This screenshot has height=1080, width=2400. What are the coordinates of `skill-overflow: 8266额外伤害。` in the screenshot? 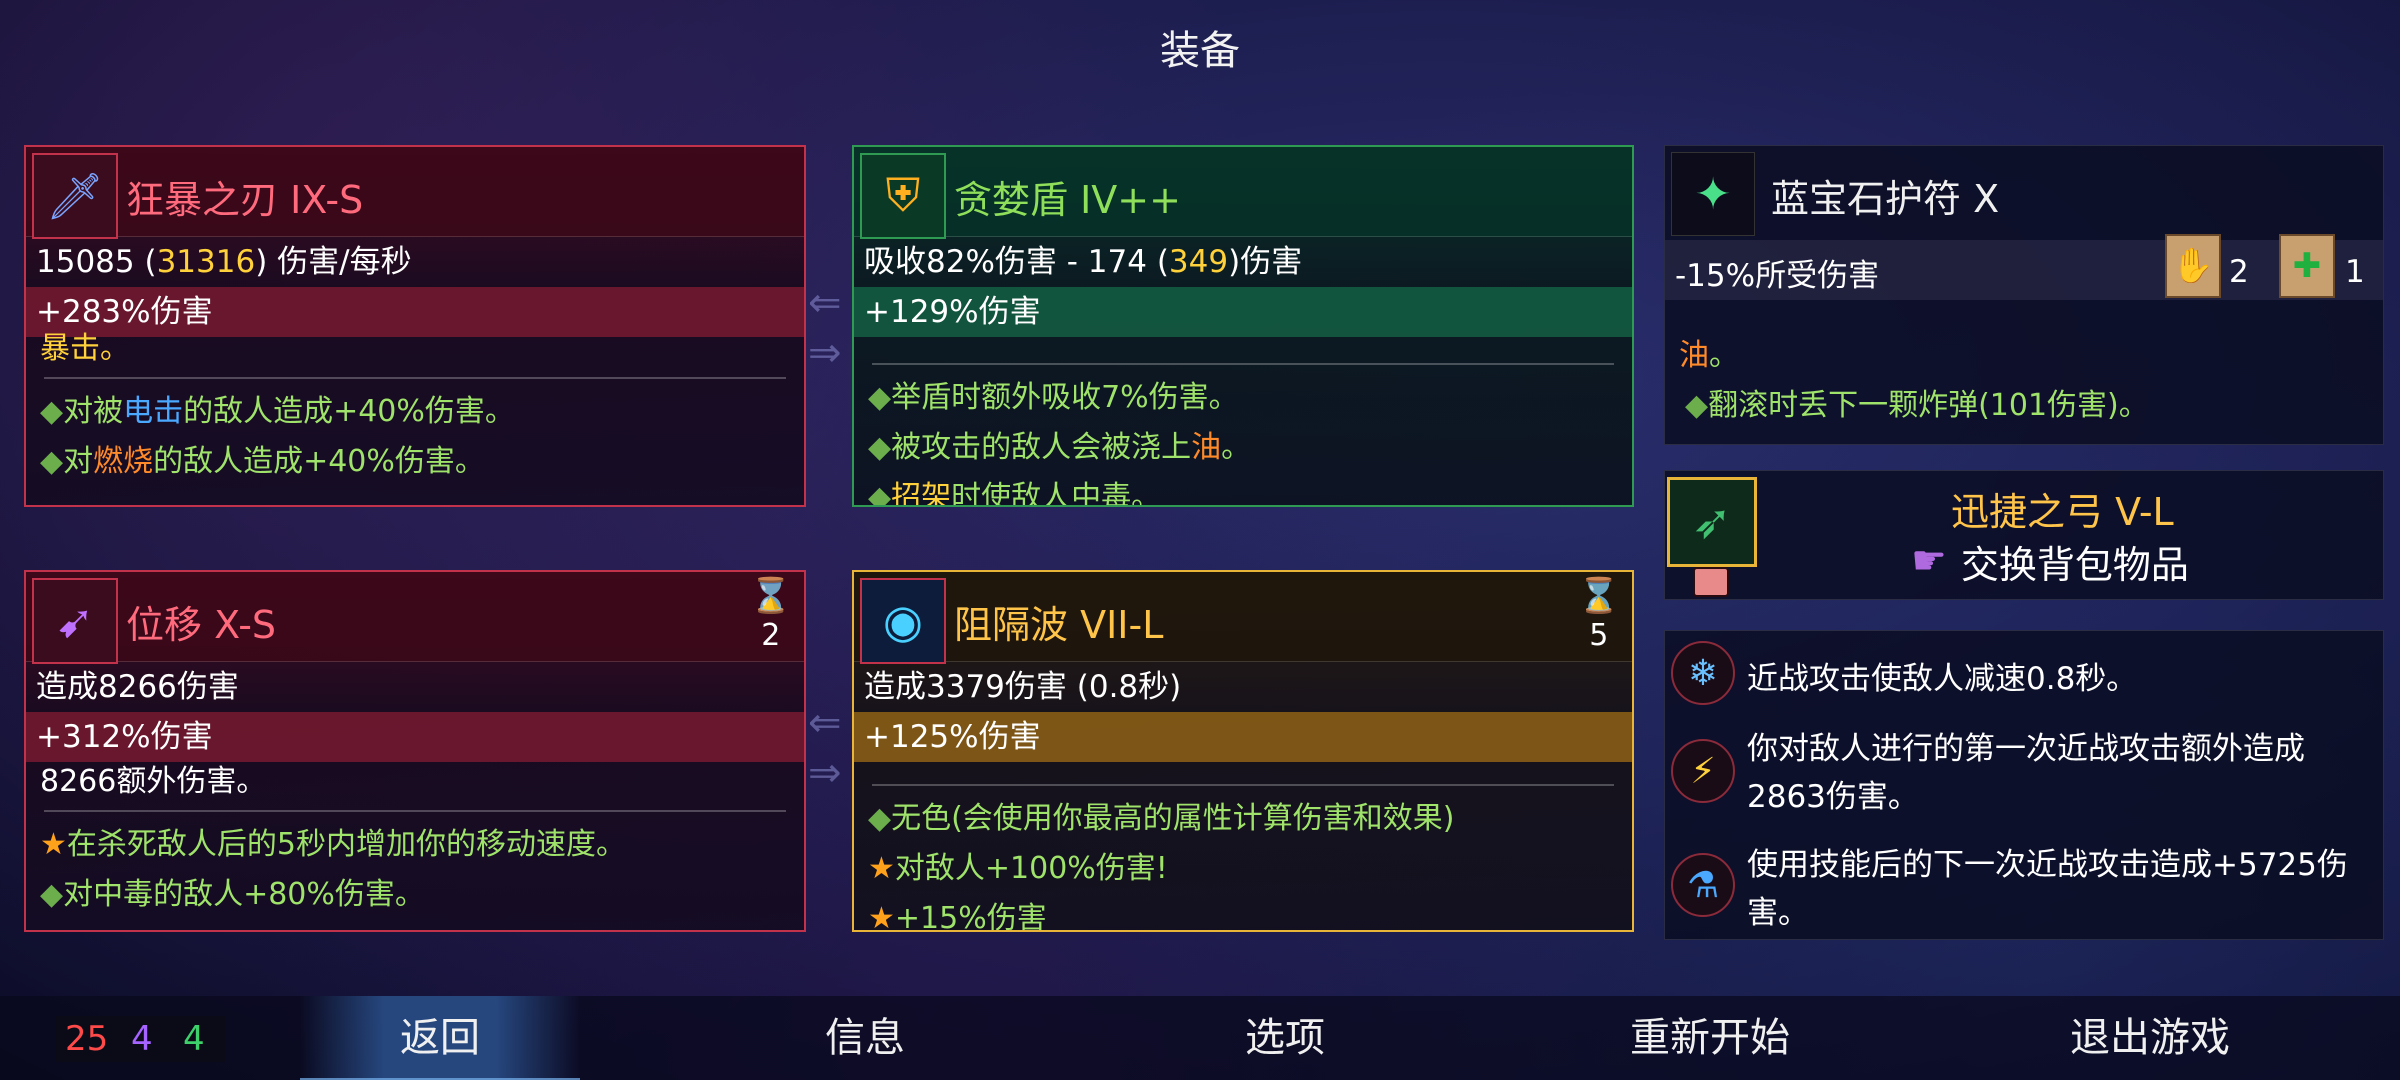 It's located at (153, 781).